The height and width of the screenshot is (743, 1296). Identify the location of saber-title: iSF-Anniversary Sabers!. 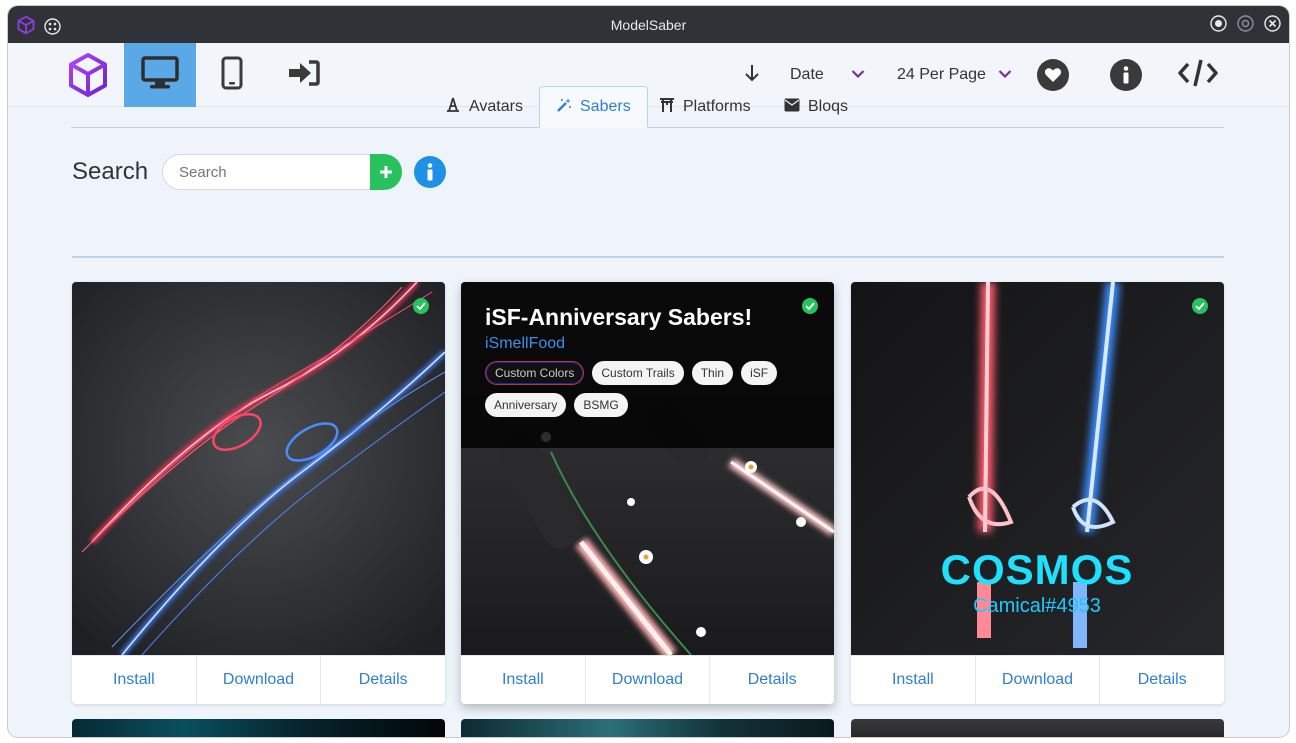
(619, 317).